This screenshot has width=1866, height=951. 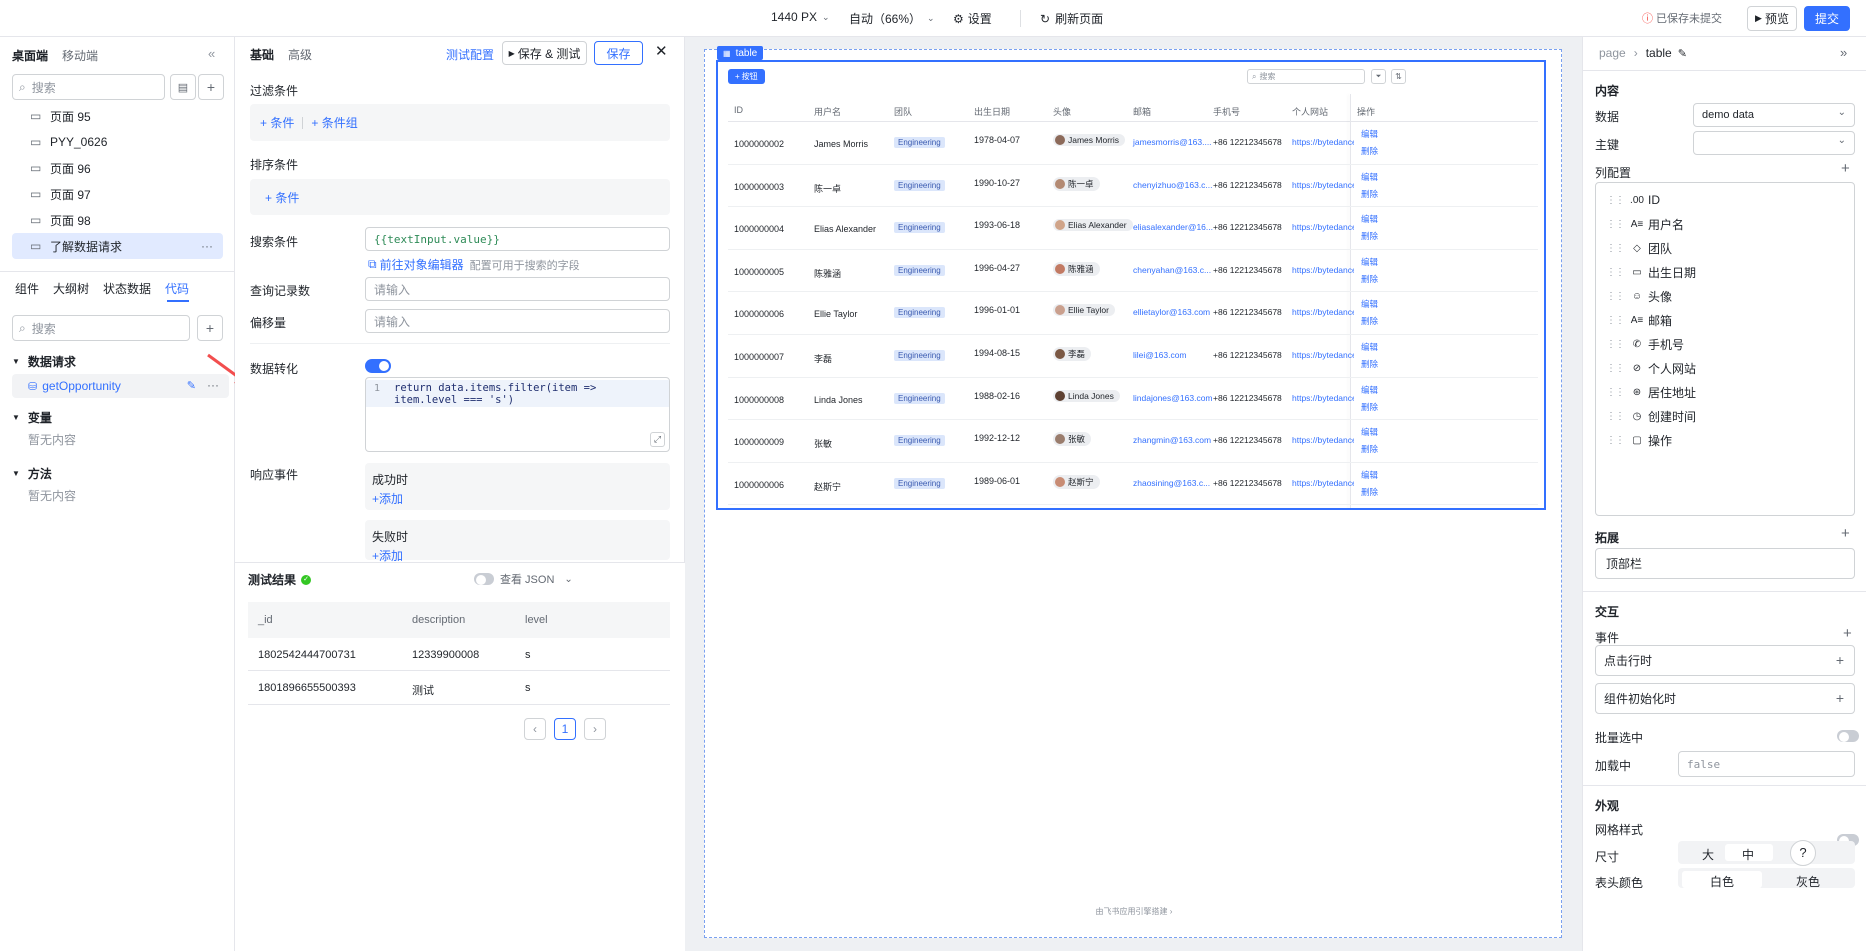 What do you see at coordinates (117, 194) in the screenshot?
I see `page-item: ▭ 页面 97` at bounding box center [117, 194].